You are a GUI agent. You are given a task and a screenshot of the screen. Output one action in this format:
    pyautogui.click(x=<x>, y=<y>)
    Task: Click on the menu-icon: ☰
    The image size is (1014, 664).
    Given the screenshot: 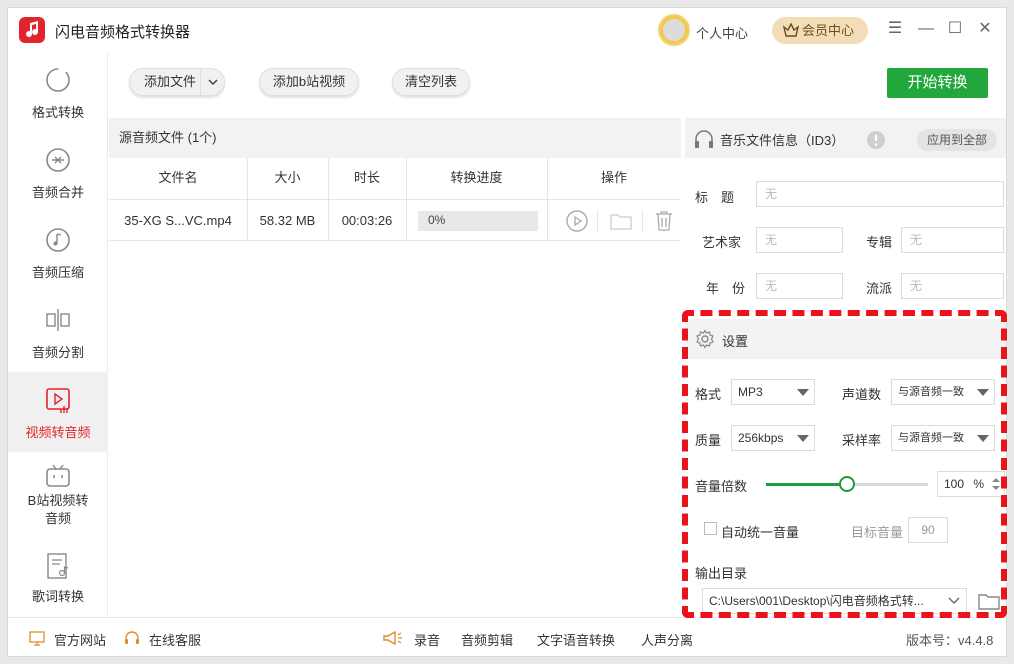 What is the action you would take?
    pyautogui.click(x=895, y=29)
    